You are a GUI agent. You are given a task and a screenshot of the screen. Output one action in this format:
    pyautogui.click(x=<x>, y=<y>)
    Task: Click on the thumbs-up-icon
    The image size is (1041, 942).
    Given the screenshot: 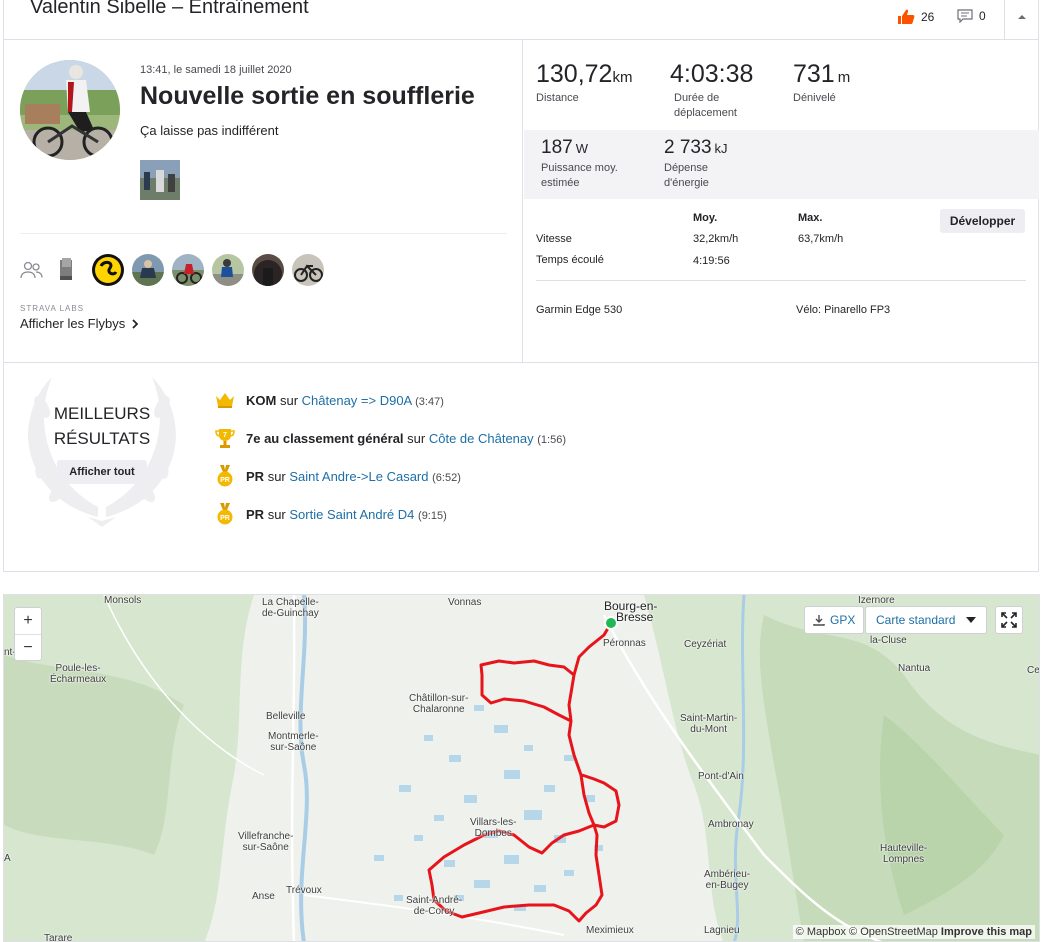 What is the action you would take?
    pyautogui.click(x=906, y=16)
    